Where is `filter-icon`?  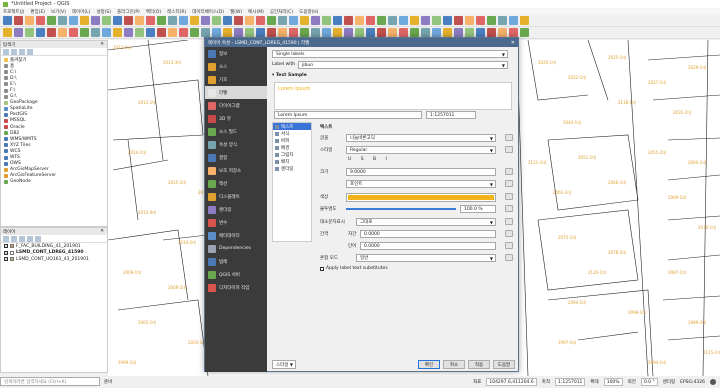
filter-icon is located at coordinates (22, 239).